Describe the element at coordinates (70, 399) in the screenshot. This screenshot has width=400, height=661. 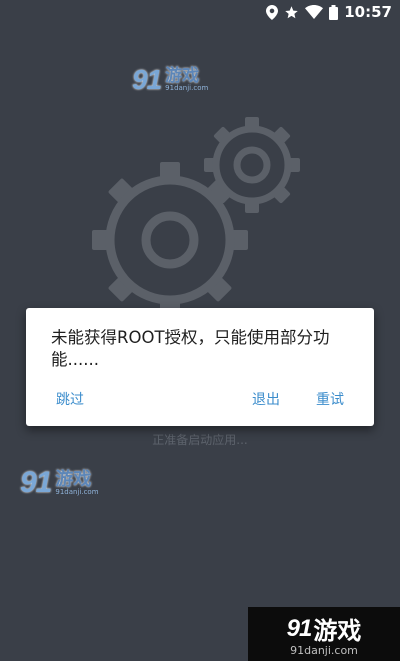
I see `skip-button: 跳过` at that location.